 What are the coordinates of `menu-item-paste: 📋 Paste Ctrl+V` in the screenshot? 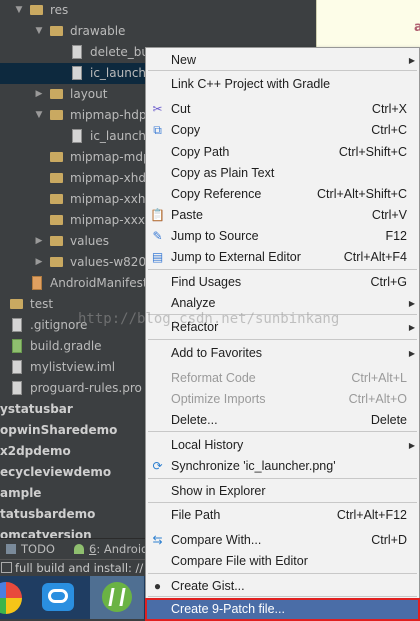 It's located at (282, 215).